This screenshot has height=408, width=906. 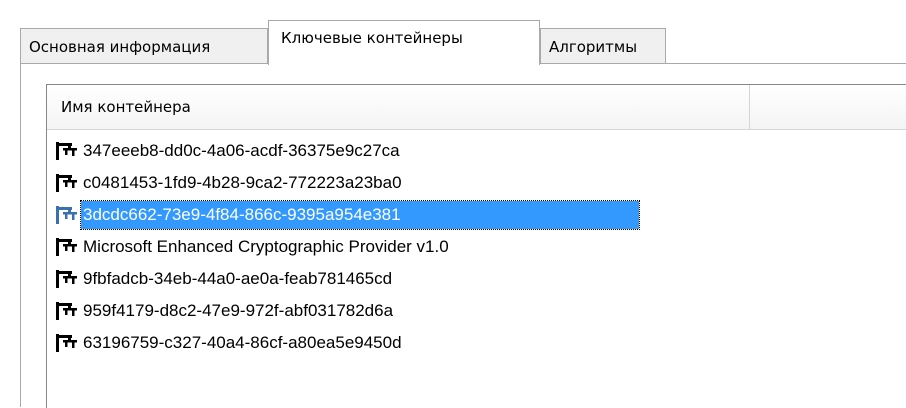 What do you see at coordinates (476, 279) in the screenshot?
I see `list-item: 9fbfadcb-34eb-44a0-ae0a-feab781465cd` at bounding box center [476, 279].